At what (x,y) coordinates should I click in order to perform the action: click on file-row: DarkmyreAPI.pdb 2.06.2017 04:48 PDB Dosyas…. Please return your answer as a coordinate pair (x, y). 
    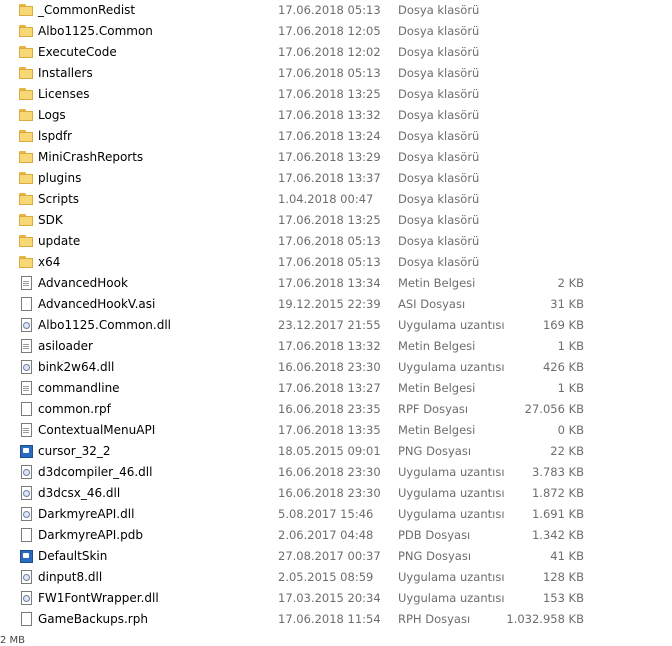
    Looking at the image, I should click on (336, 535).